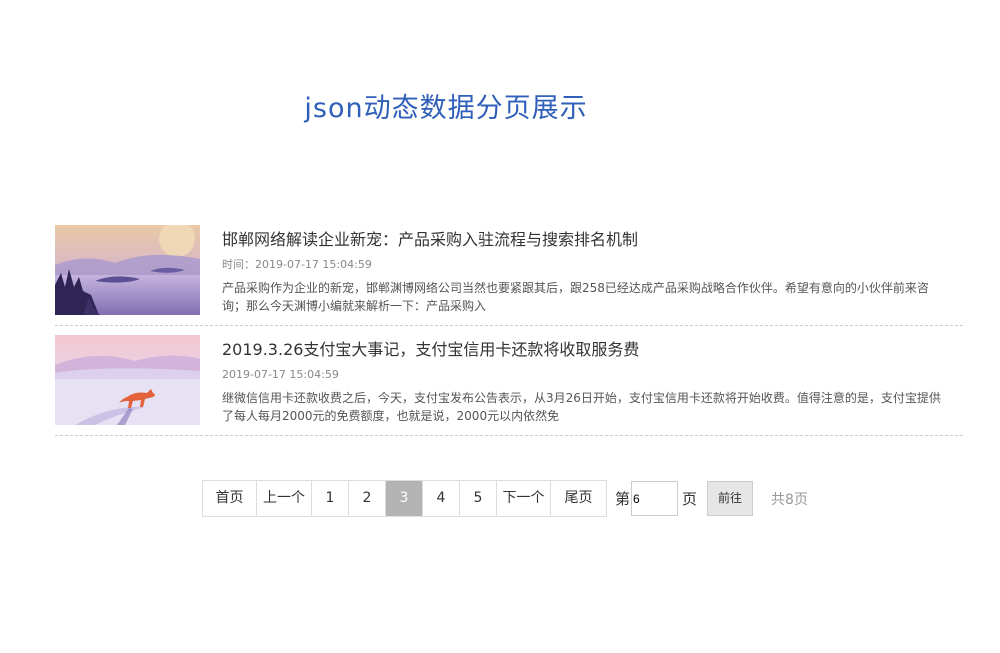  Describe the element at coordinates (581, 240) in the screenshot. I see `news-title: 邯郸网络解读企业新宠：产品采购入驻流程与搜索排名机制` at that location.